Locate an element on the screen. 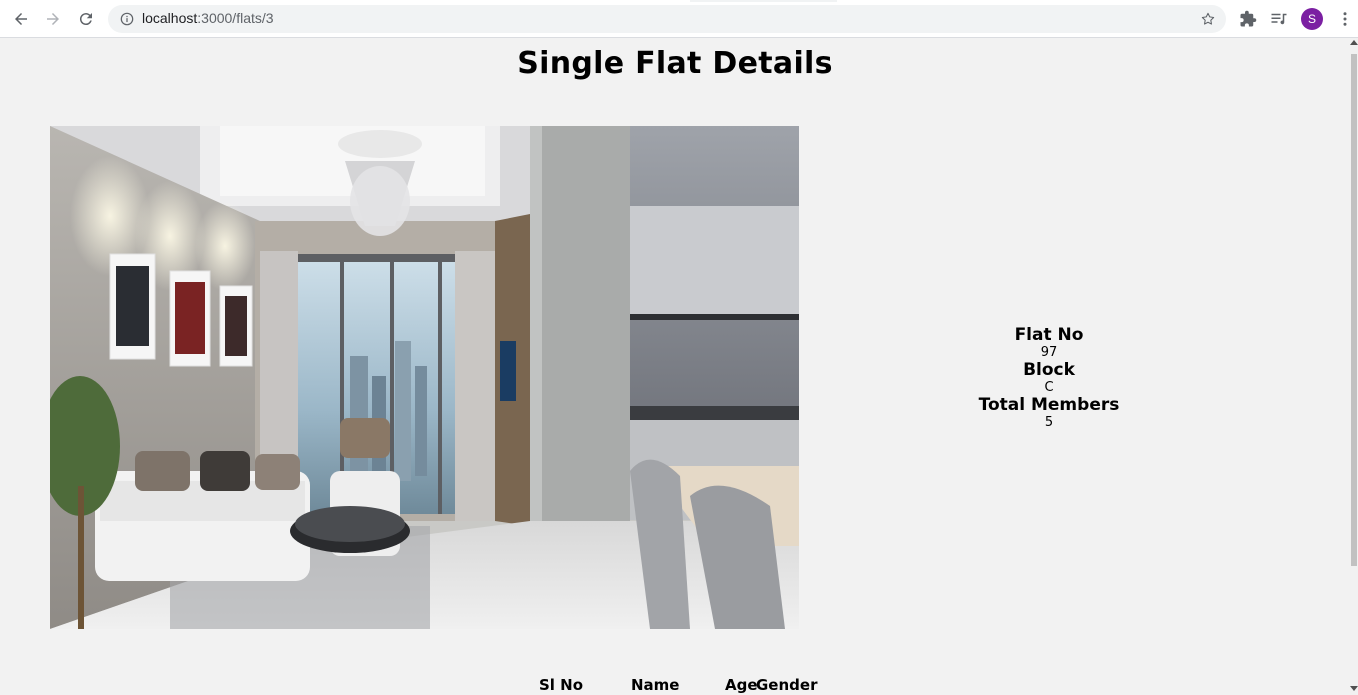 This screenshot has width=1358, height=695. browser-toolbar: localhost:3000/flats/3 S is located at coordinates (679, 19).